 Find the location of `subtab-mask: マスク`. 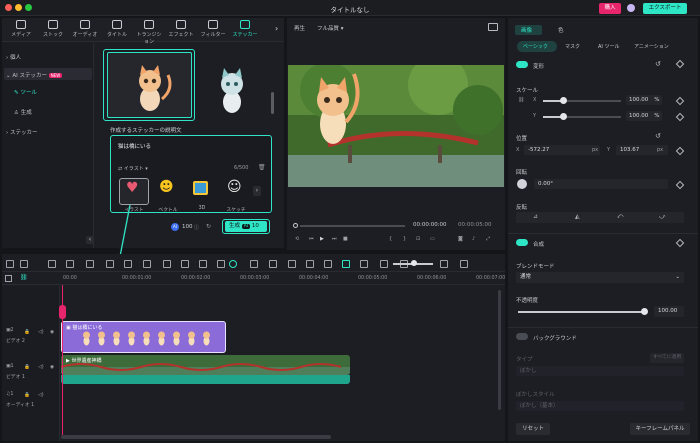

subtab-mask: マスク is located at coordinates (572, 46).